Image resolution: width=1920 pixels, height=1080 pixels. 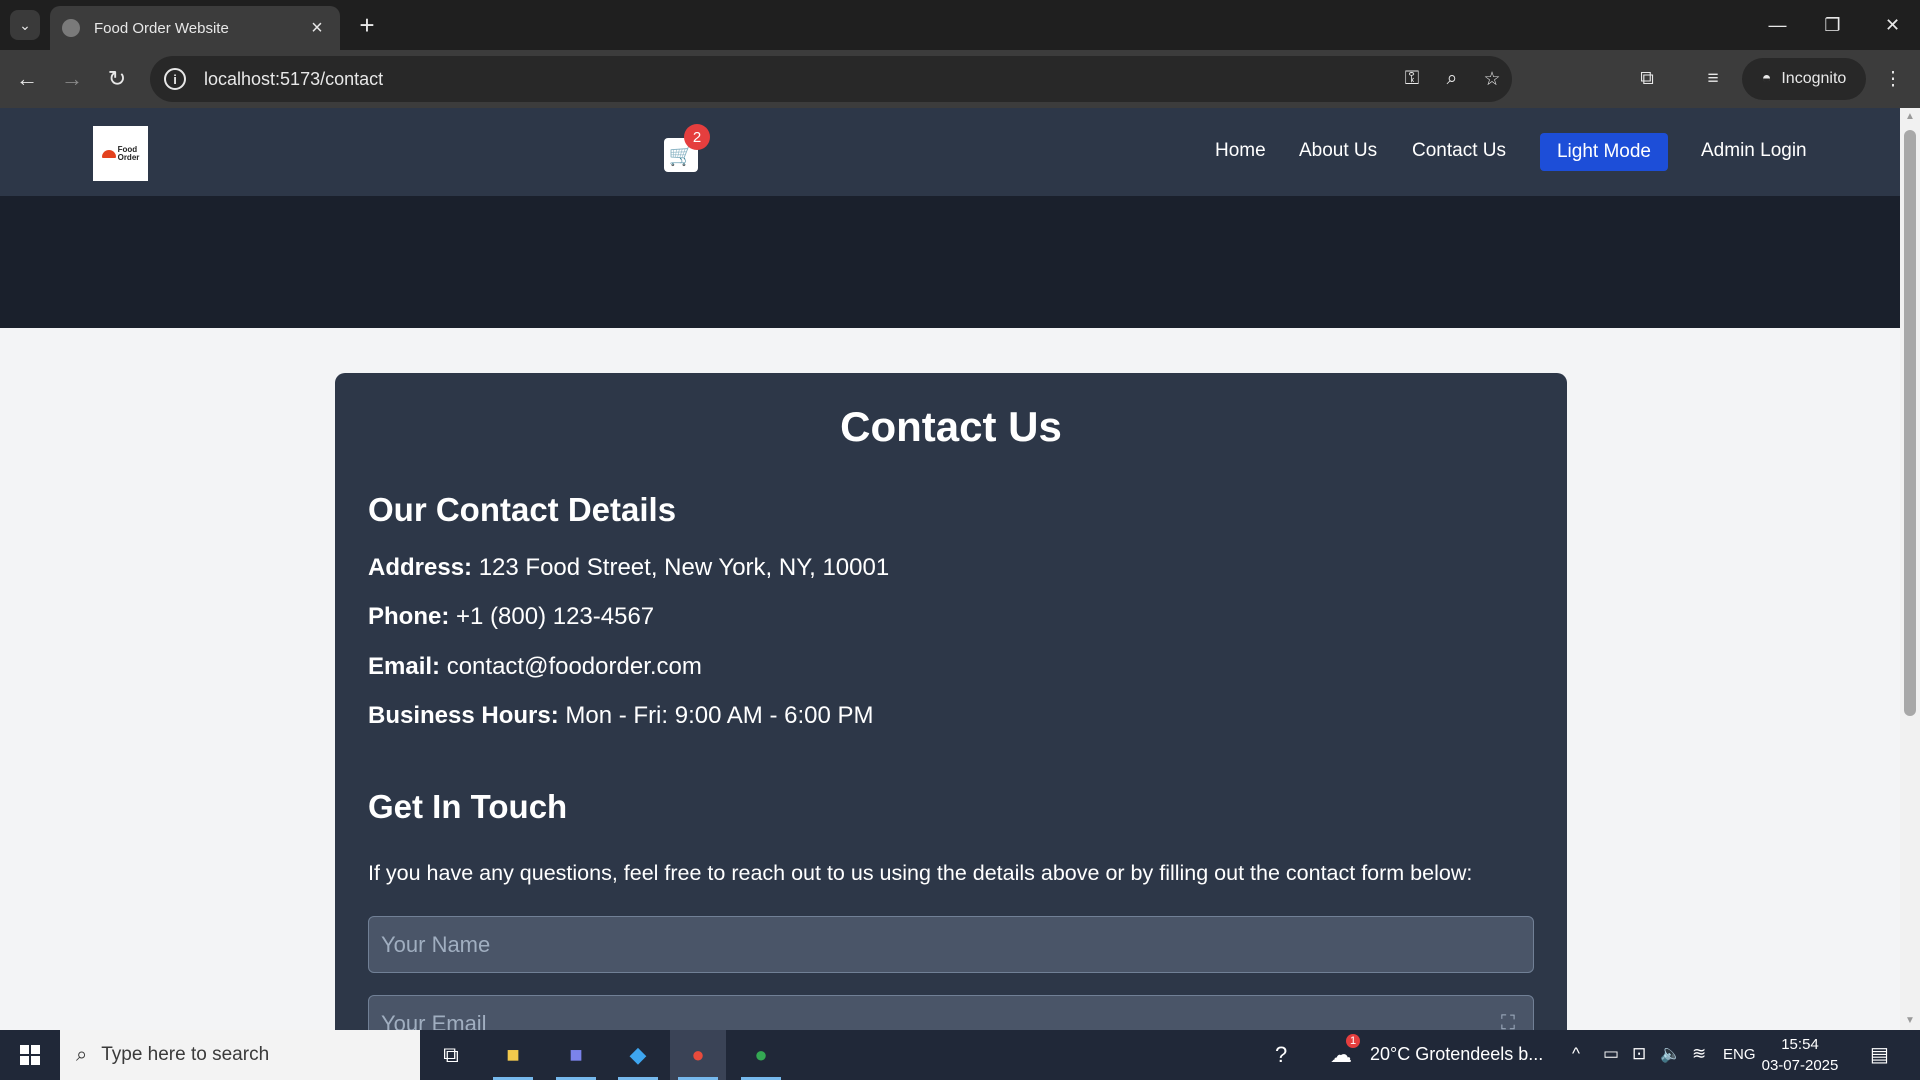 What do you see at coordinates (697, 137) in the screenshot?
I see `cart-count-badge: 2` at bounding box center [697, 137].